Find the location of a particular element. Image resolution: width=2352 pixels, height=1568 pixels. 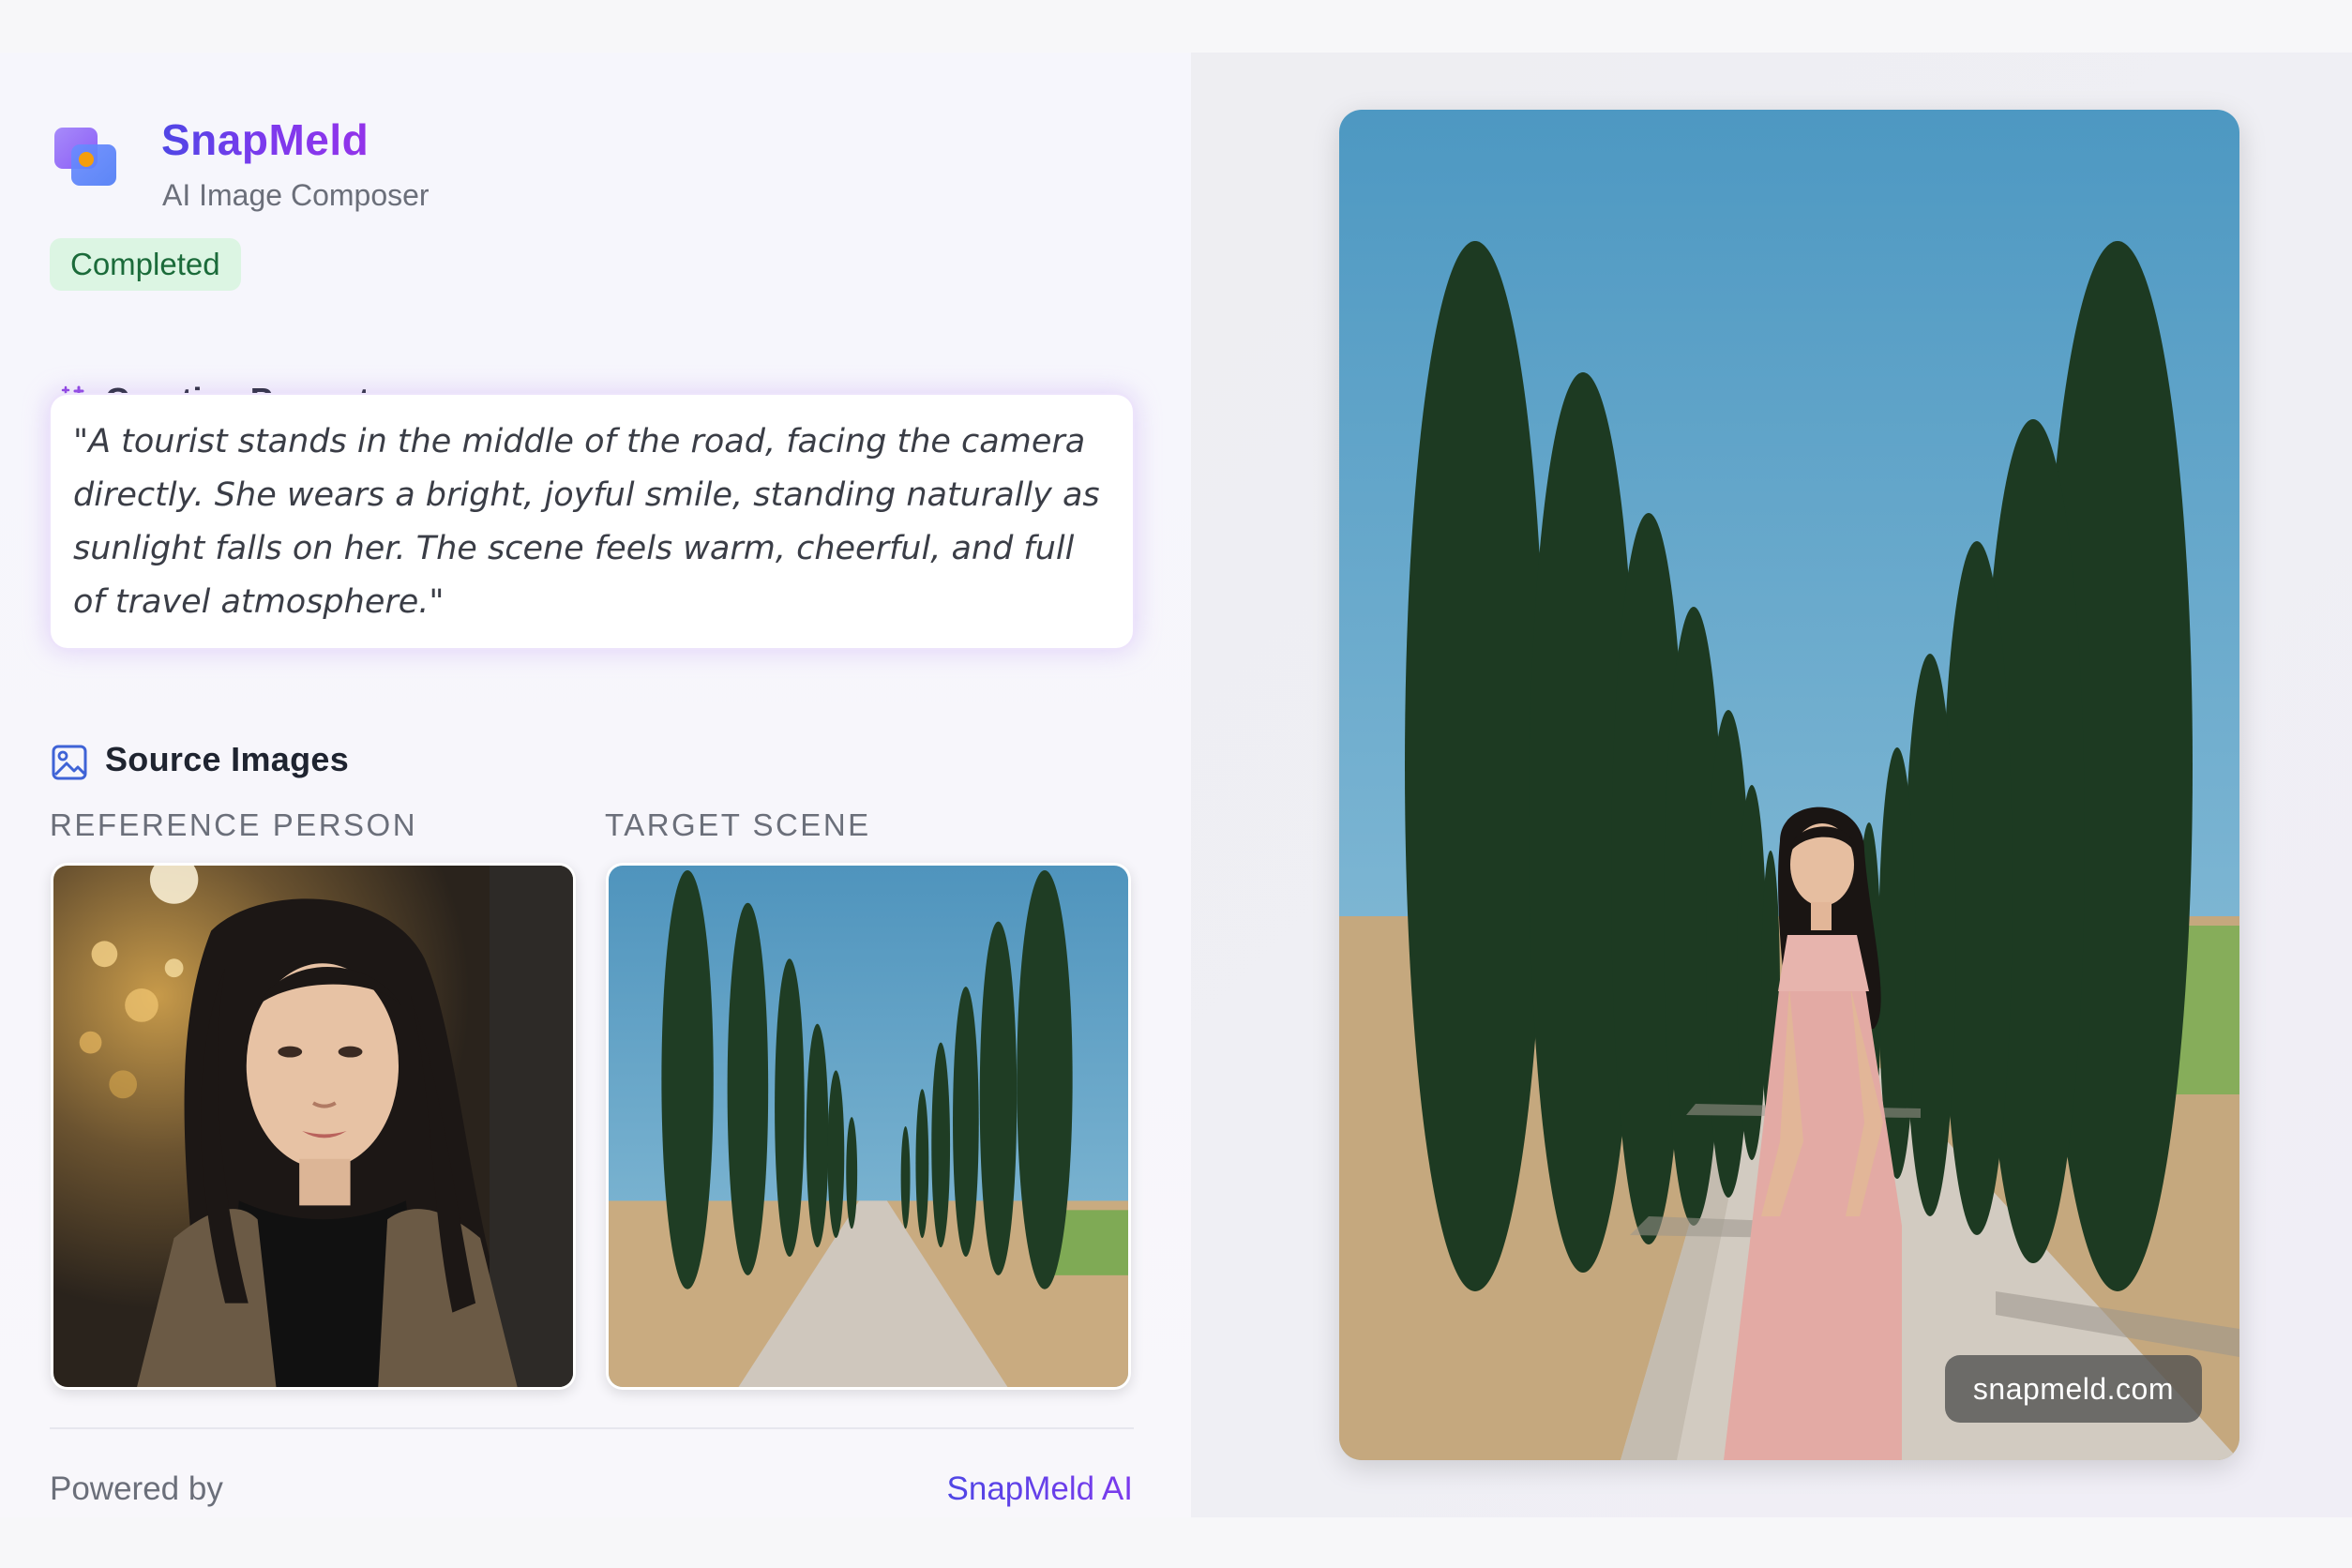

app-name: SnapMeld is located at coordinates (265, 139).